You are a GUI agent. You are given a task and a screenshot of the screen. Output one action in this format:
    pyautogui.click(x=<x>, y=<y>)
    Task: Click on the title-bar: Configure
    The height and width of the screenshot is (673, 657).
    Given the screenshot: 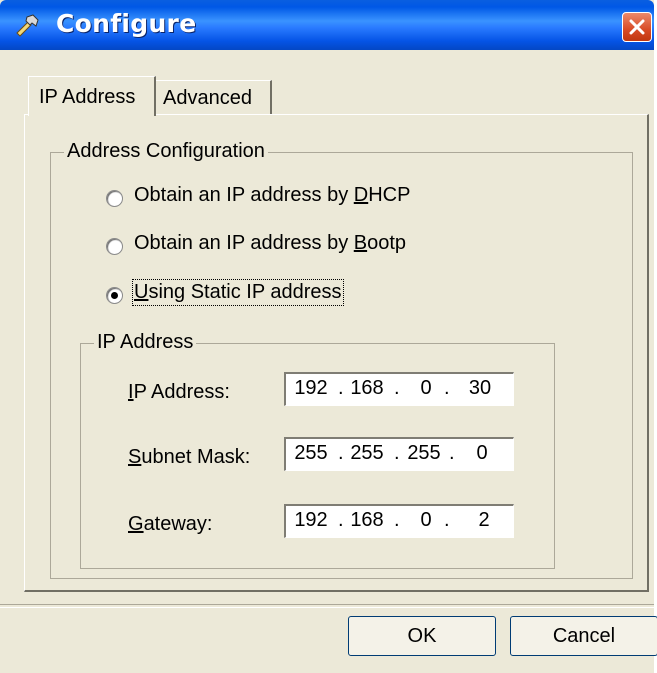 What is the action you would take?
    pyautogui.click(x=327, y=25)
    